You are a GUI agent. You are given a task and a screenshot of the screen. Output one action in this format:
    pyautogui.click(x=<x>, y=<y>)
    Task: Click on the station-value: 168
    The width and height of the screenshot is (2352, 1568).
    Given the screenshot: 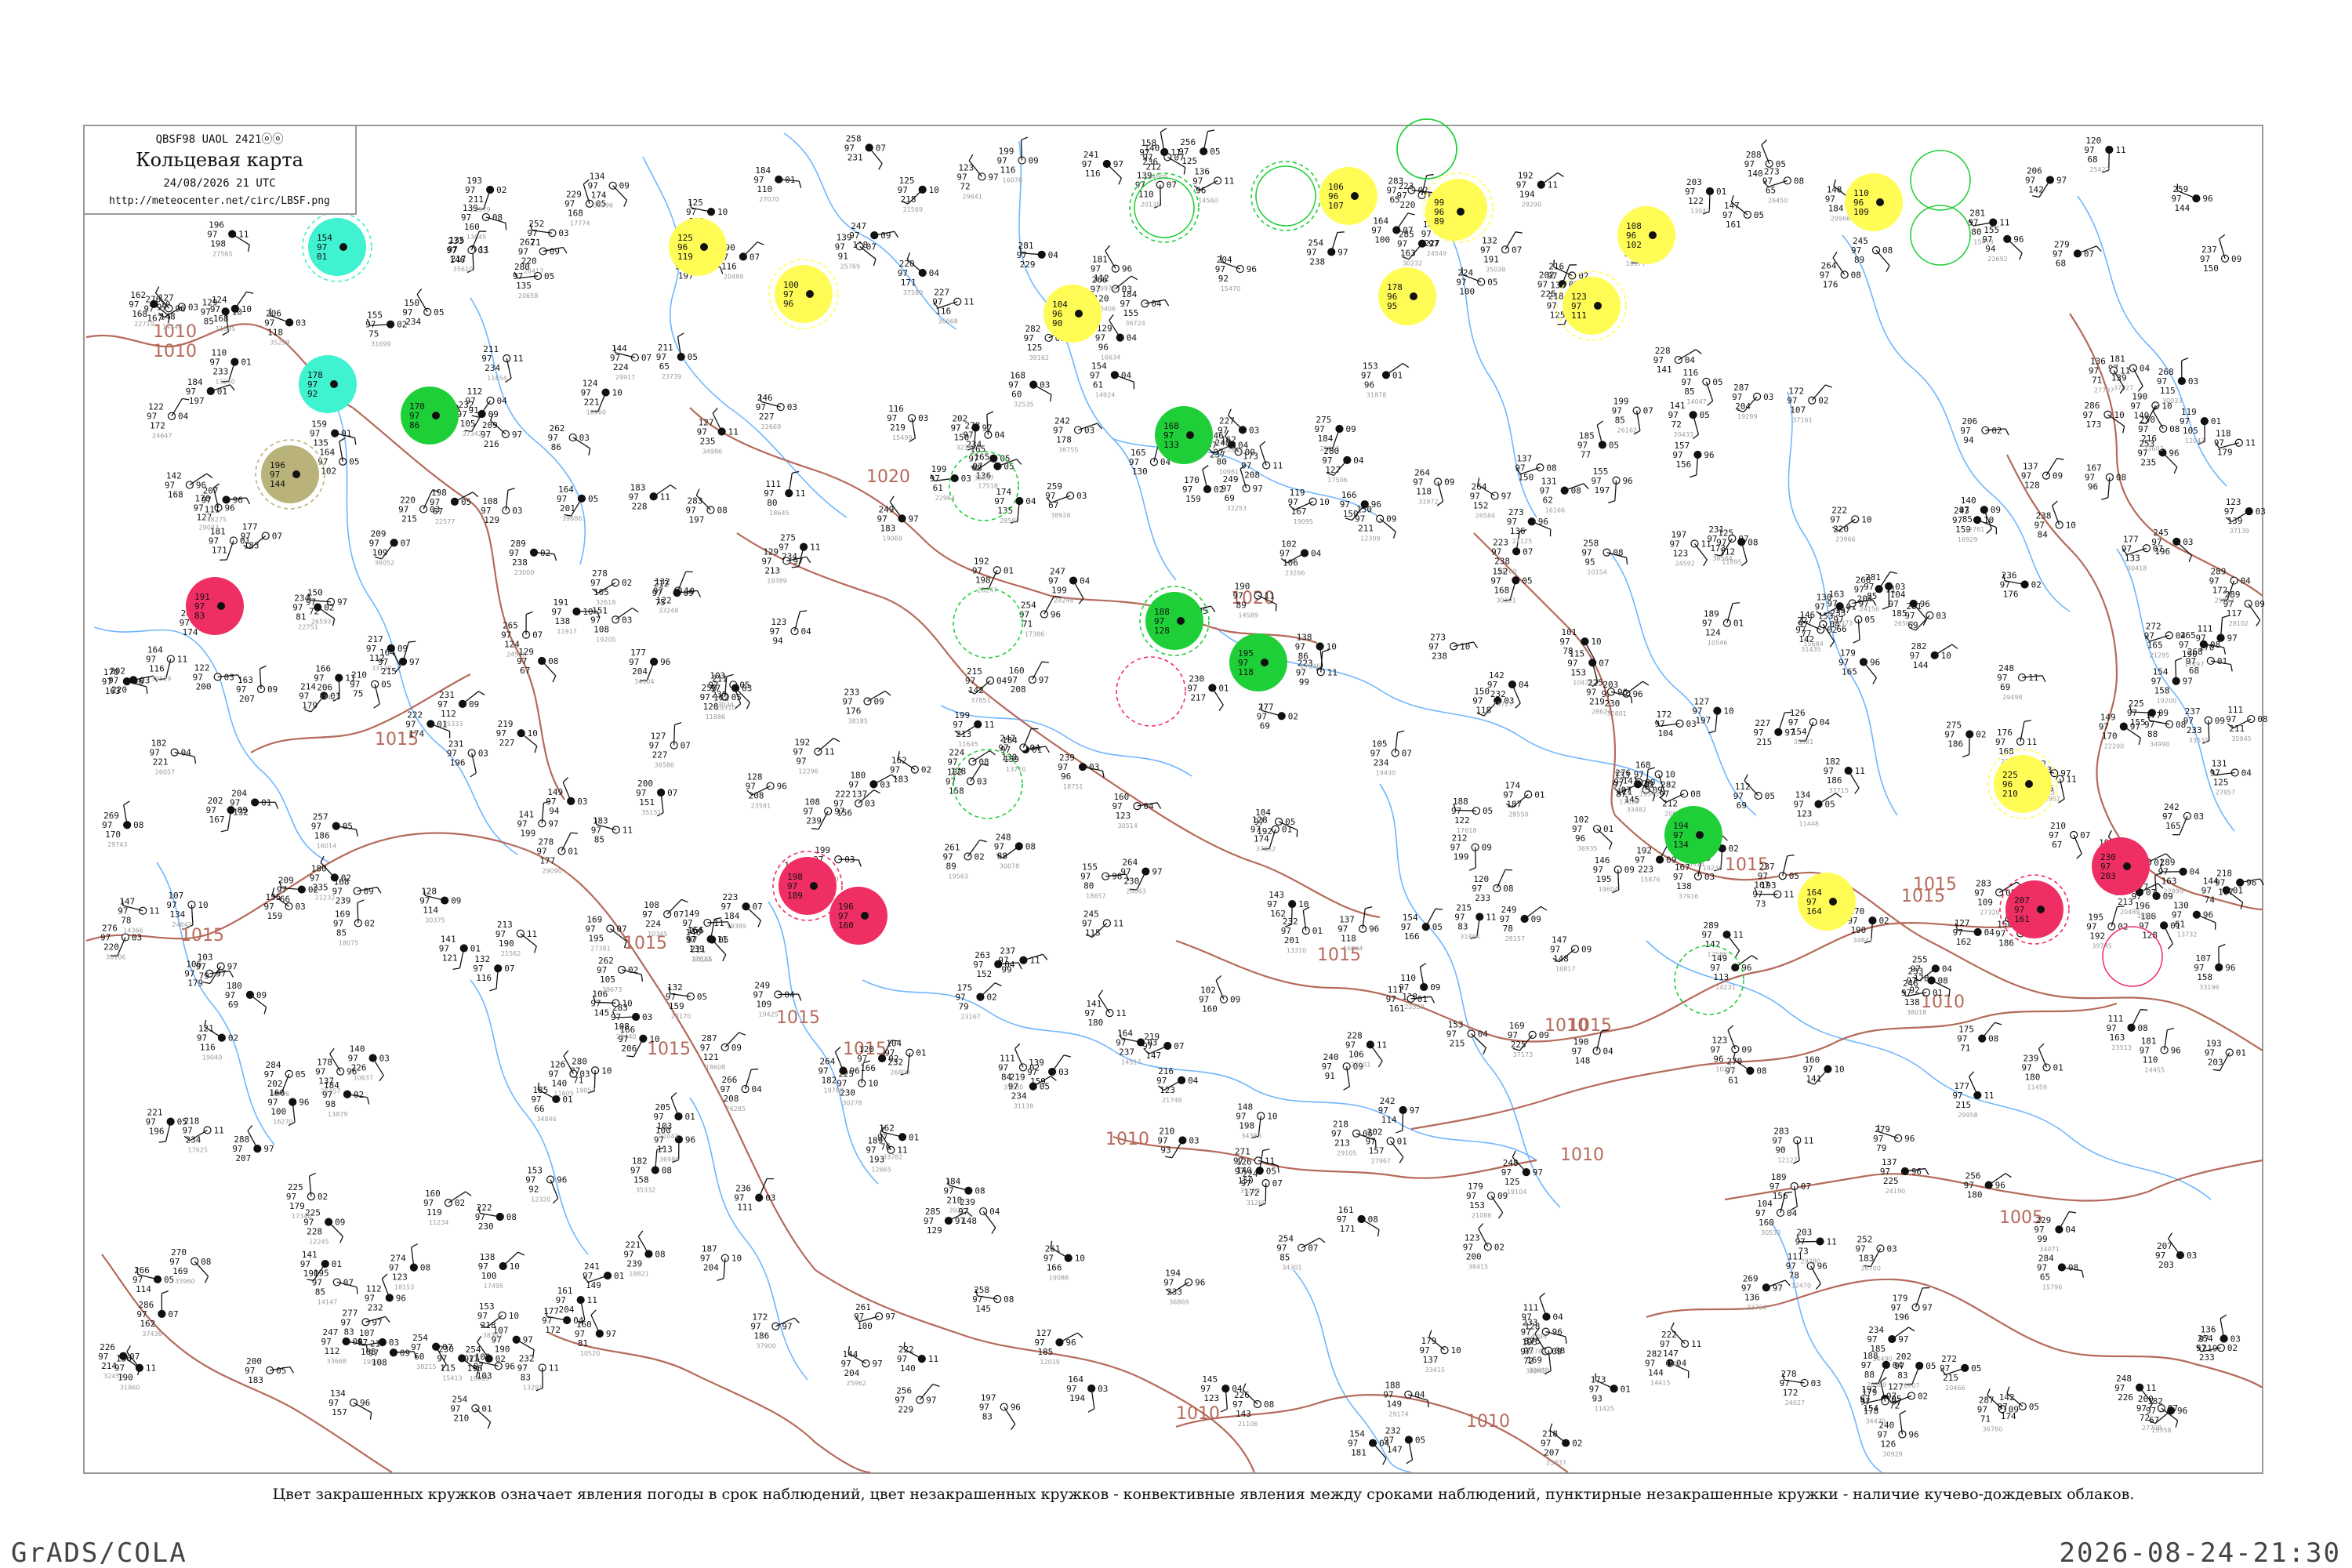 What is the action you would take?
    pyautogui.click(x=1501, y=590)
    